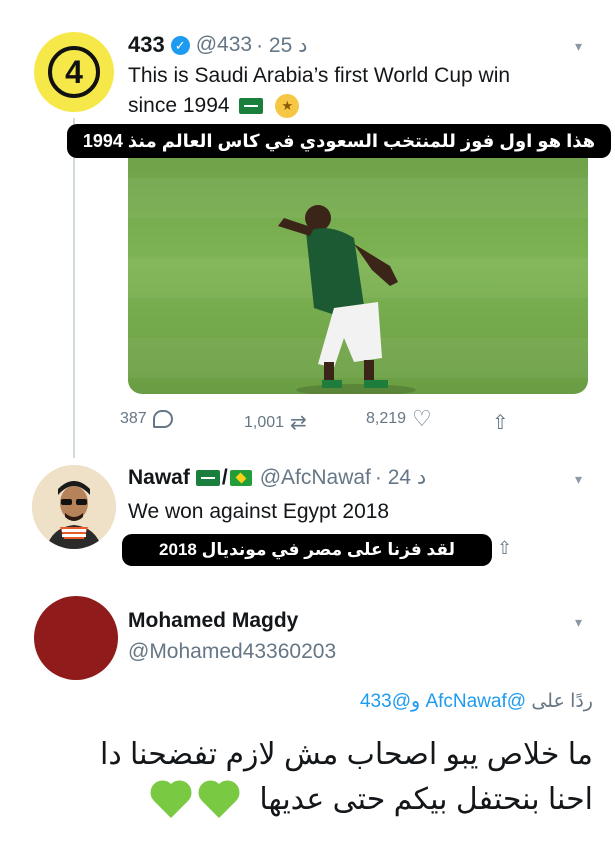 The image size is (615, 848). Describe the element at coordinates (180, 45) in the screenshot. I see `verified-badge-icon: ✓` at that location.